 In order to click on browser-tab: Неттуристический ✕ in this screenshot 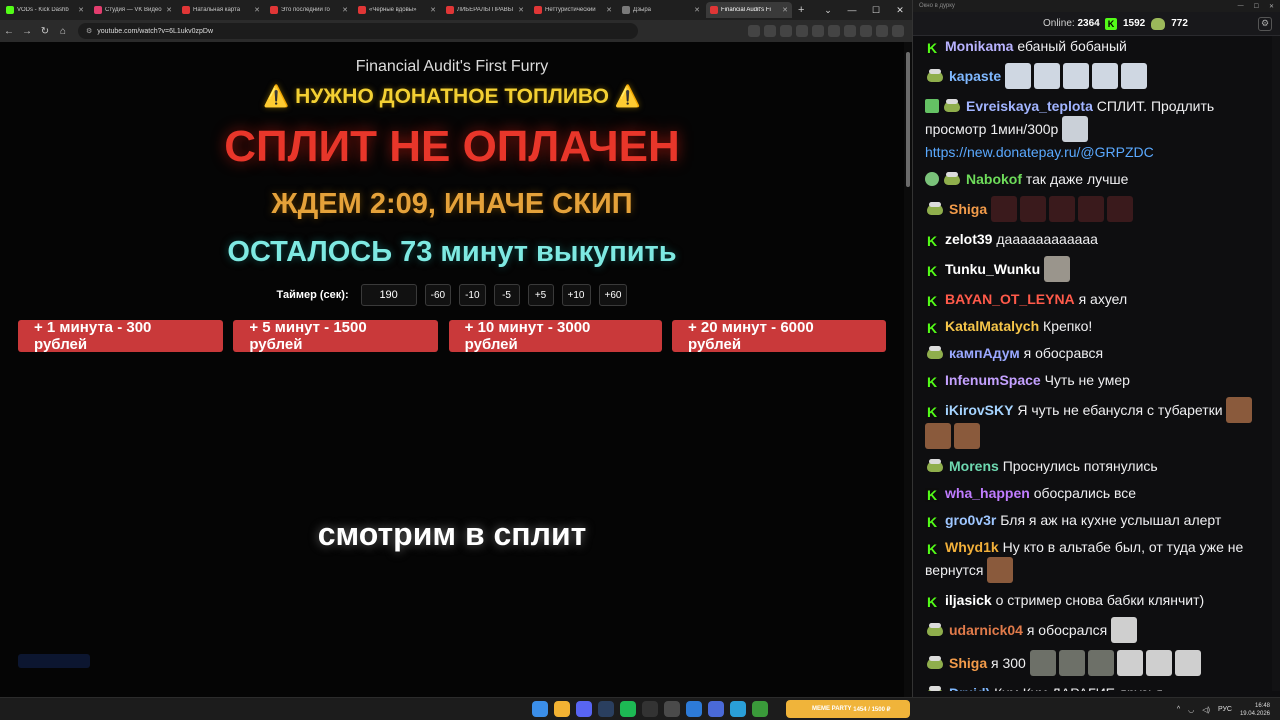, I will do `click(573, 10)`.